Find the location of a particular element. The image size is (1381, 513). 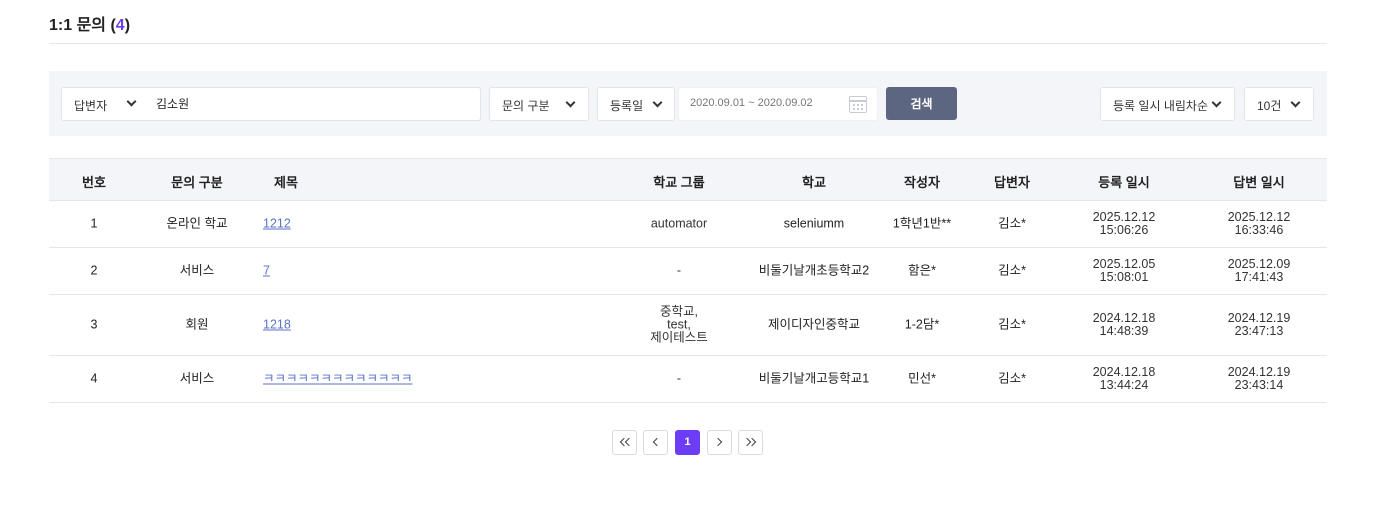

title-link: 7 is located at coordinates (266, 271).